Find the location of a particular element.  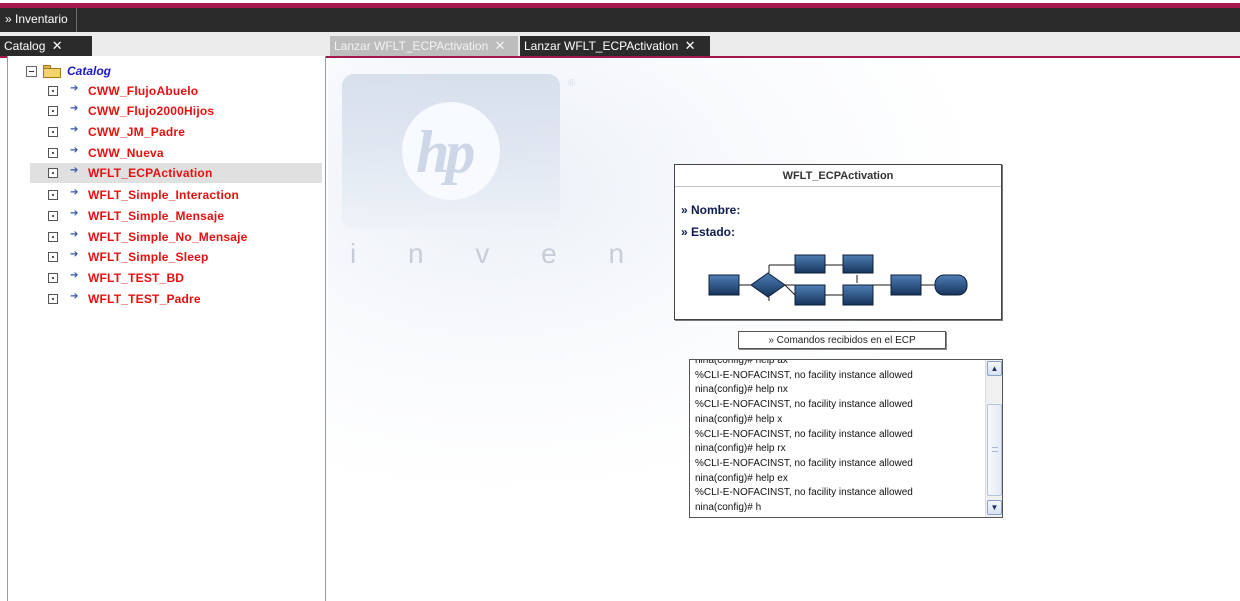

tree-root-label: Catalog is located at coordinates (89, 71).